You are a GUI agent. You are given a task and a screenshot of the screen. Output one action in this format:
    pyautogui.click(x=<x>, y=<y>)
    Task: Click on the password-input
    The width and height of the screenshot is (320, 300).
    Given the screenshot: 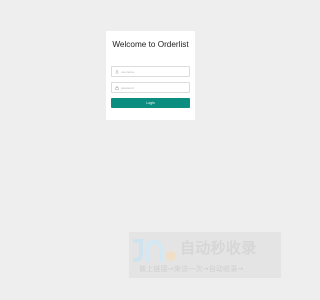 What is the action you would take?
    pyautogui.click(x=154, y=87)
    